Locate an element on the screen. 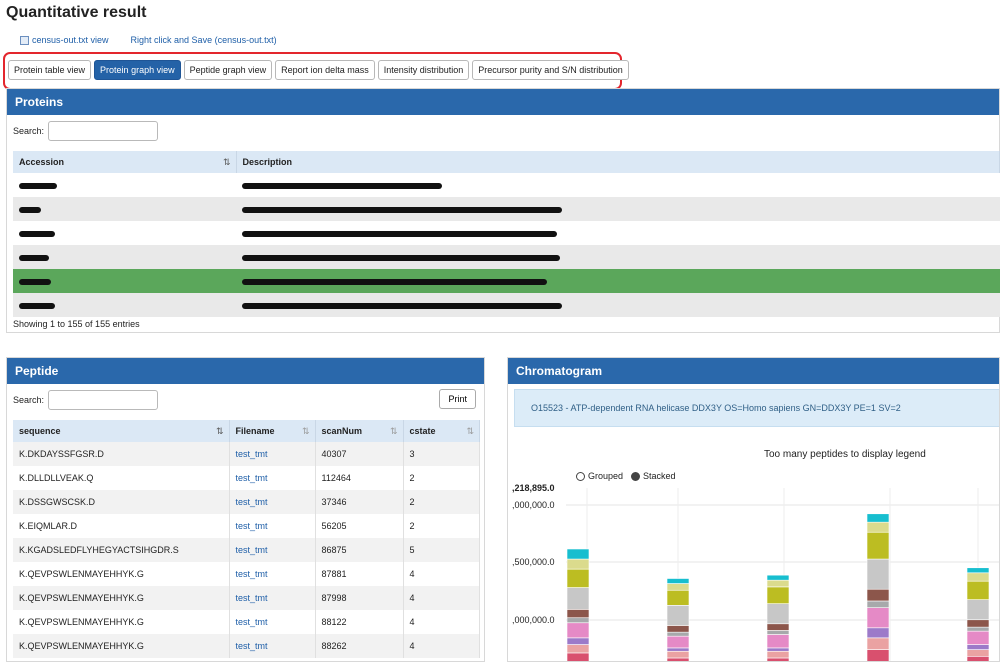 The height and width of the screenshot is (662, 1000). sequence-column-header: sequence ⇅ is located at coordinates (121, 431).